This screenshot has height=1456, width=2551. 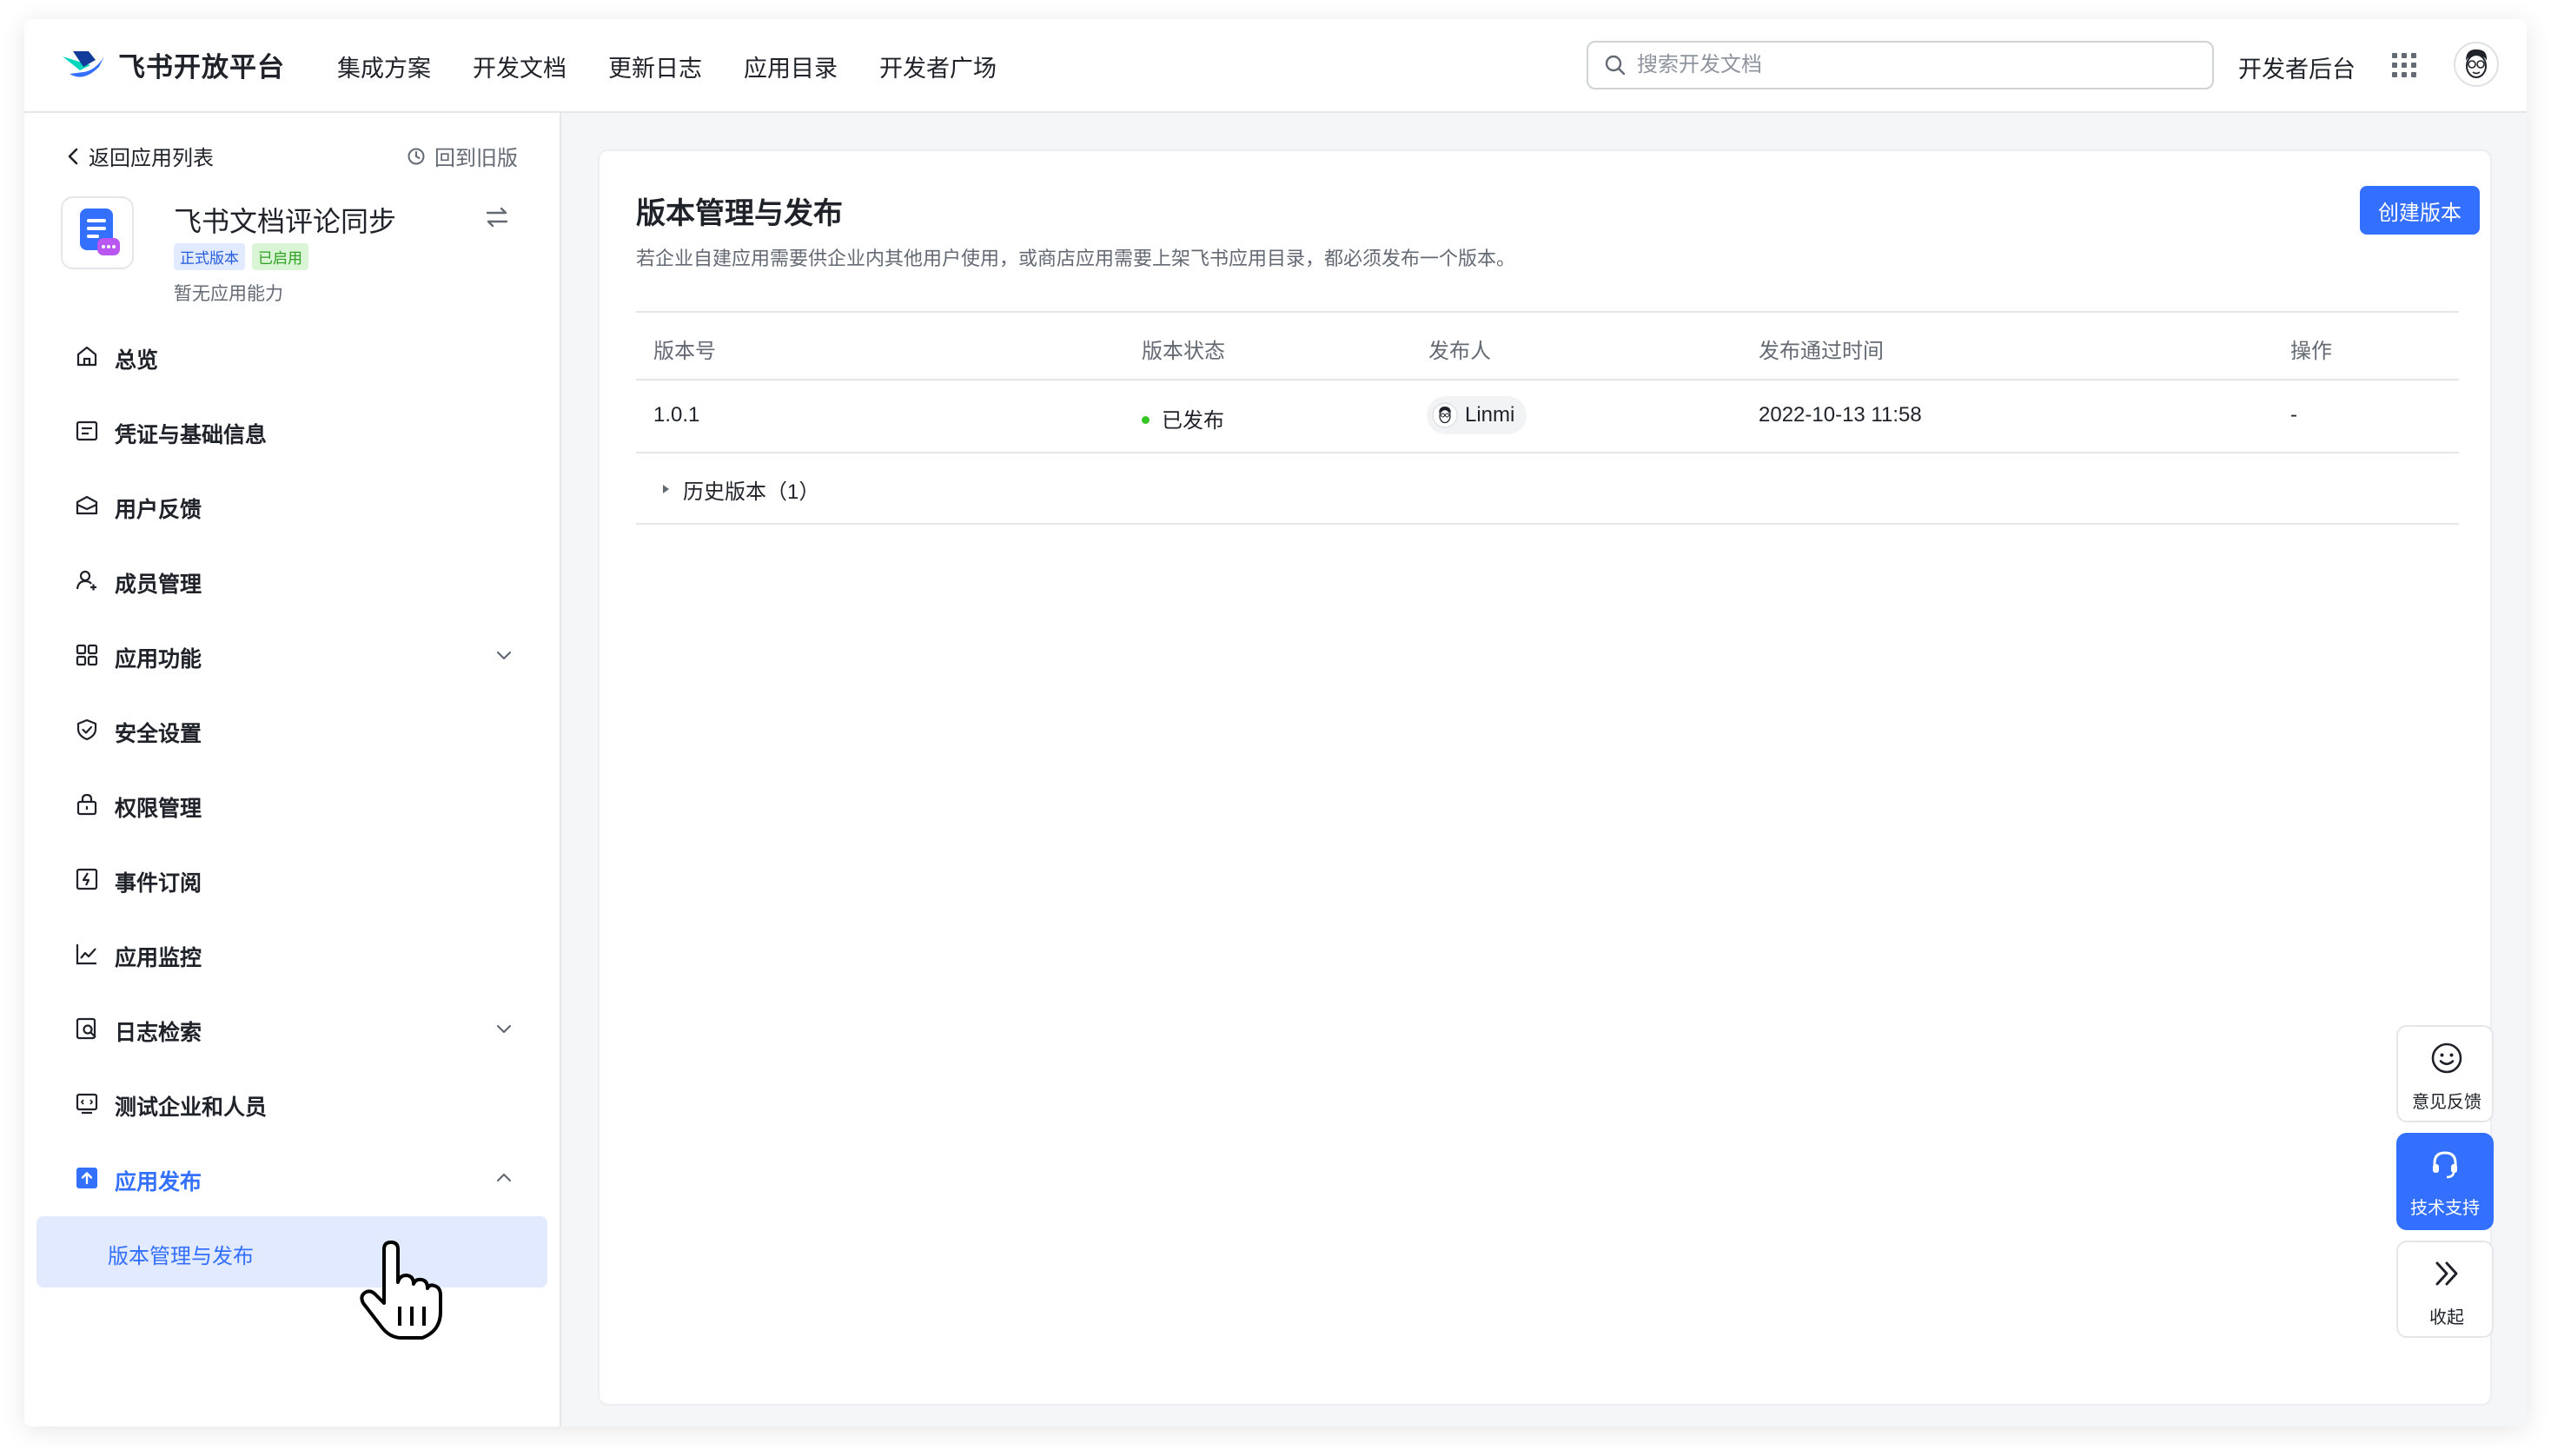 What do you see at coordinates (151, 158) in the screenshot?
I see `back-link-label: 返回应用列表` at bounding box center [151, 158].